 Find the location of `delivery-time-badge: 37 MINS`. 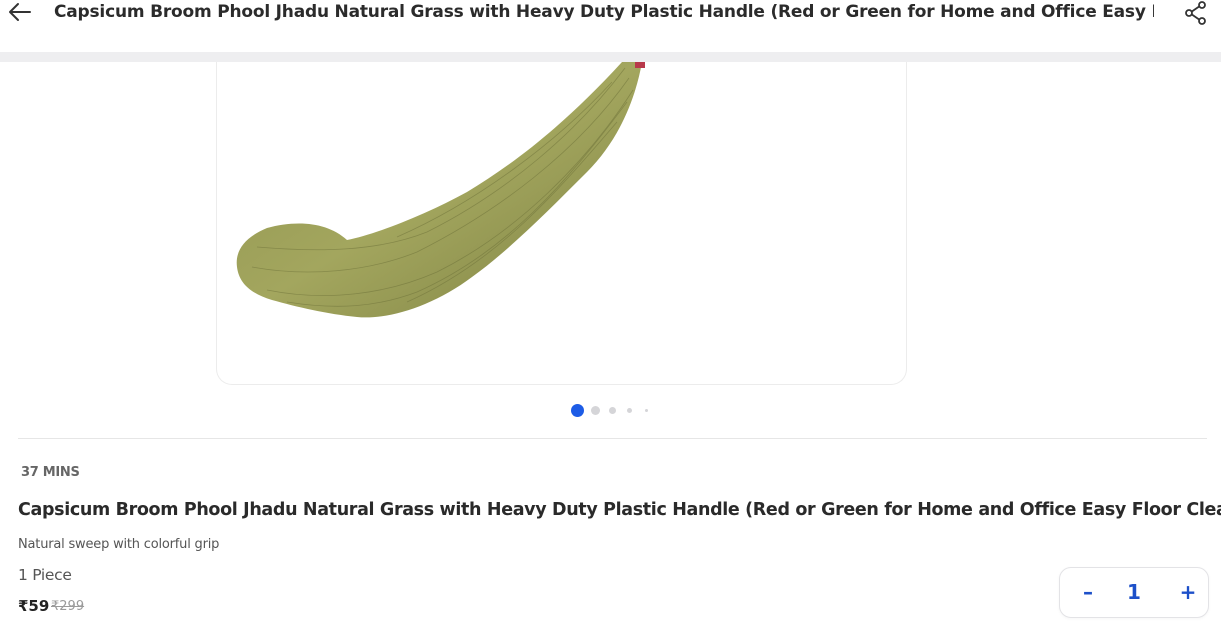

delivery-time-badge: 37 MINS is located at coordinates (50, 472).